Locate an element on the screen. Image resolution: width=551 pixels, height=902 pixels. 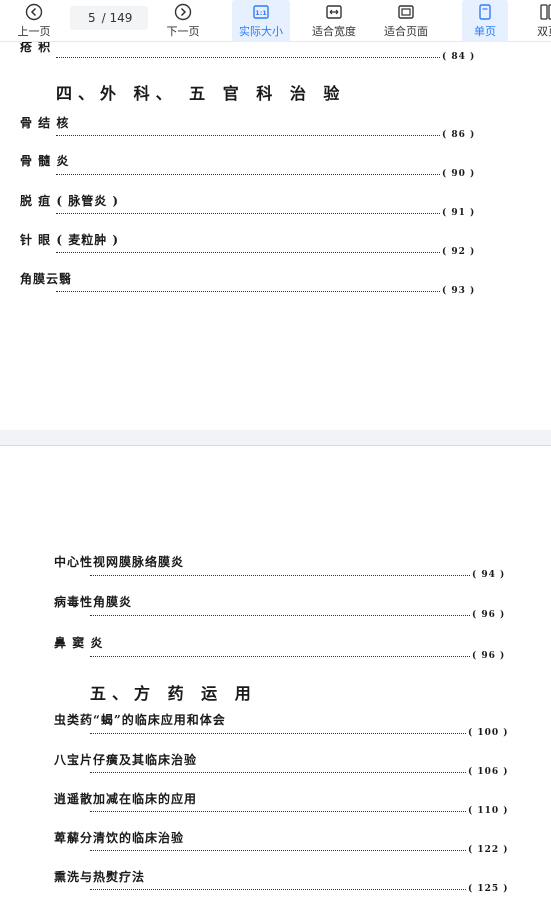
single-page-label: 单页 is located at coordinates (485, 31).